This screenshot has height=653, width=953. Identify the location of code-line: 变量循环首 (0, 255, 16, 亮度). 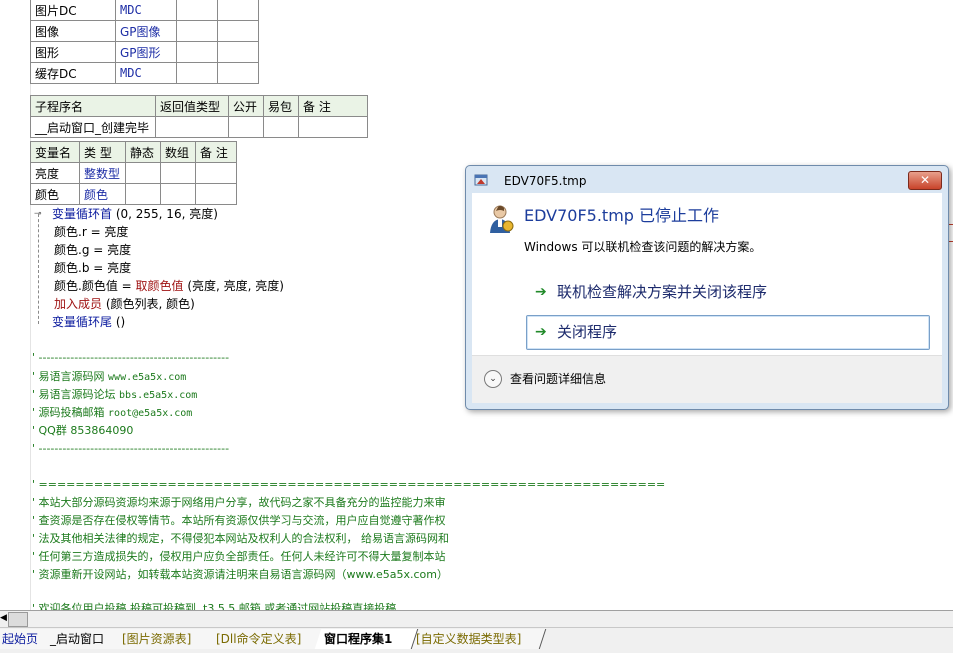
(135, 214).